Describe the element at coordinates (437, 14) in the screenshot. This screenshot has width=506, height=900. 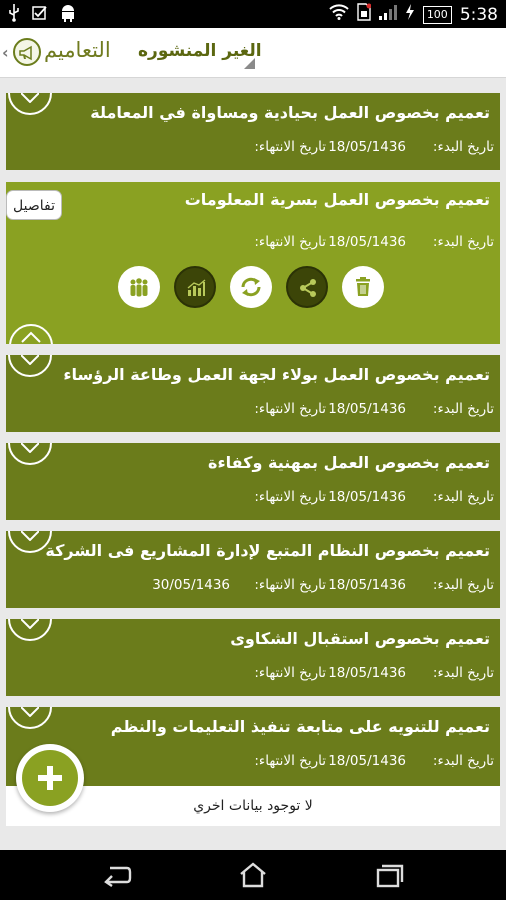
I see `battery-icon: 100` at that location.